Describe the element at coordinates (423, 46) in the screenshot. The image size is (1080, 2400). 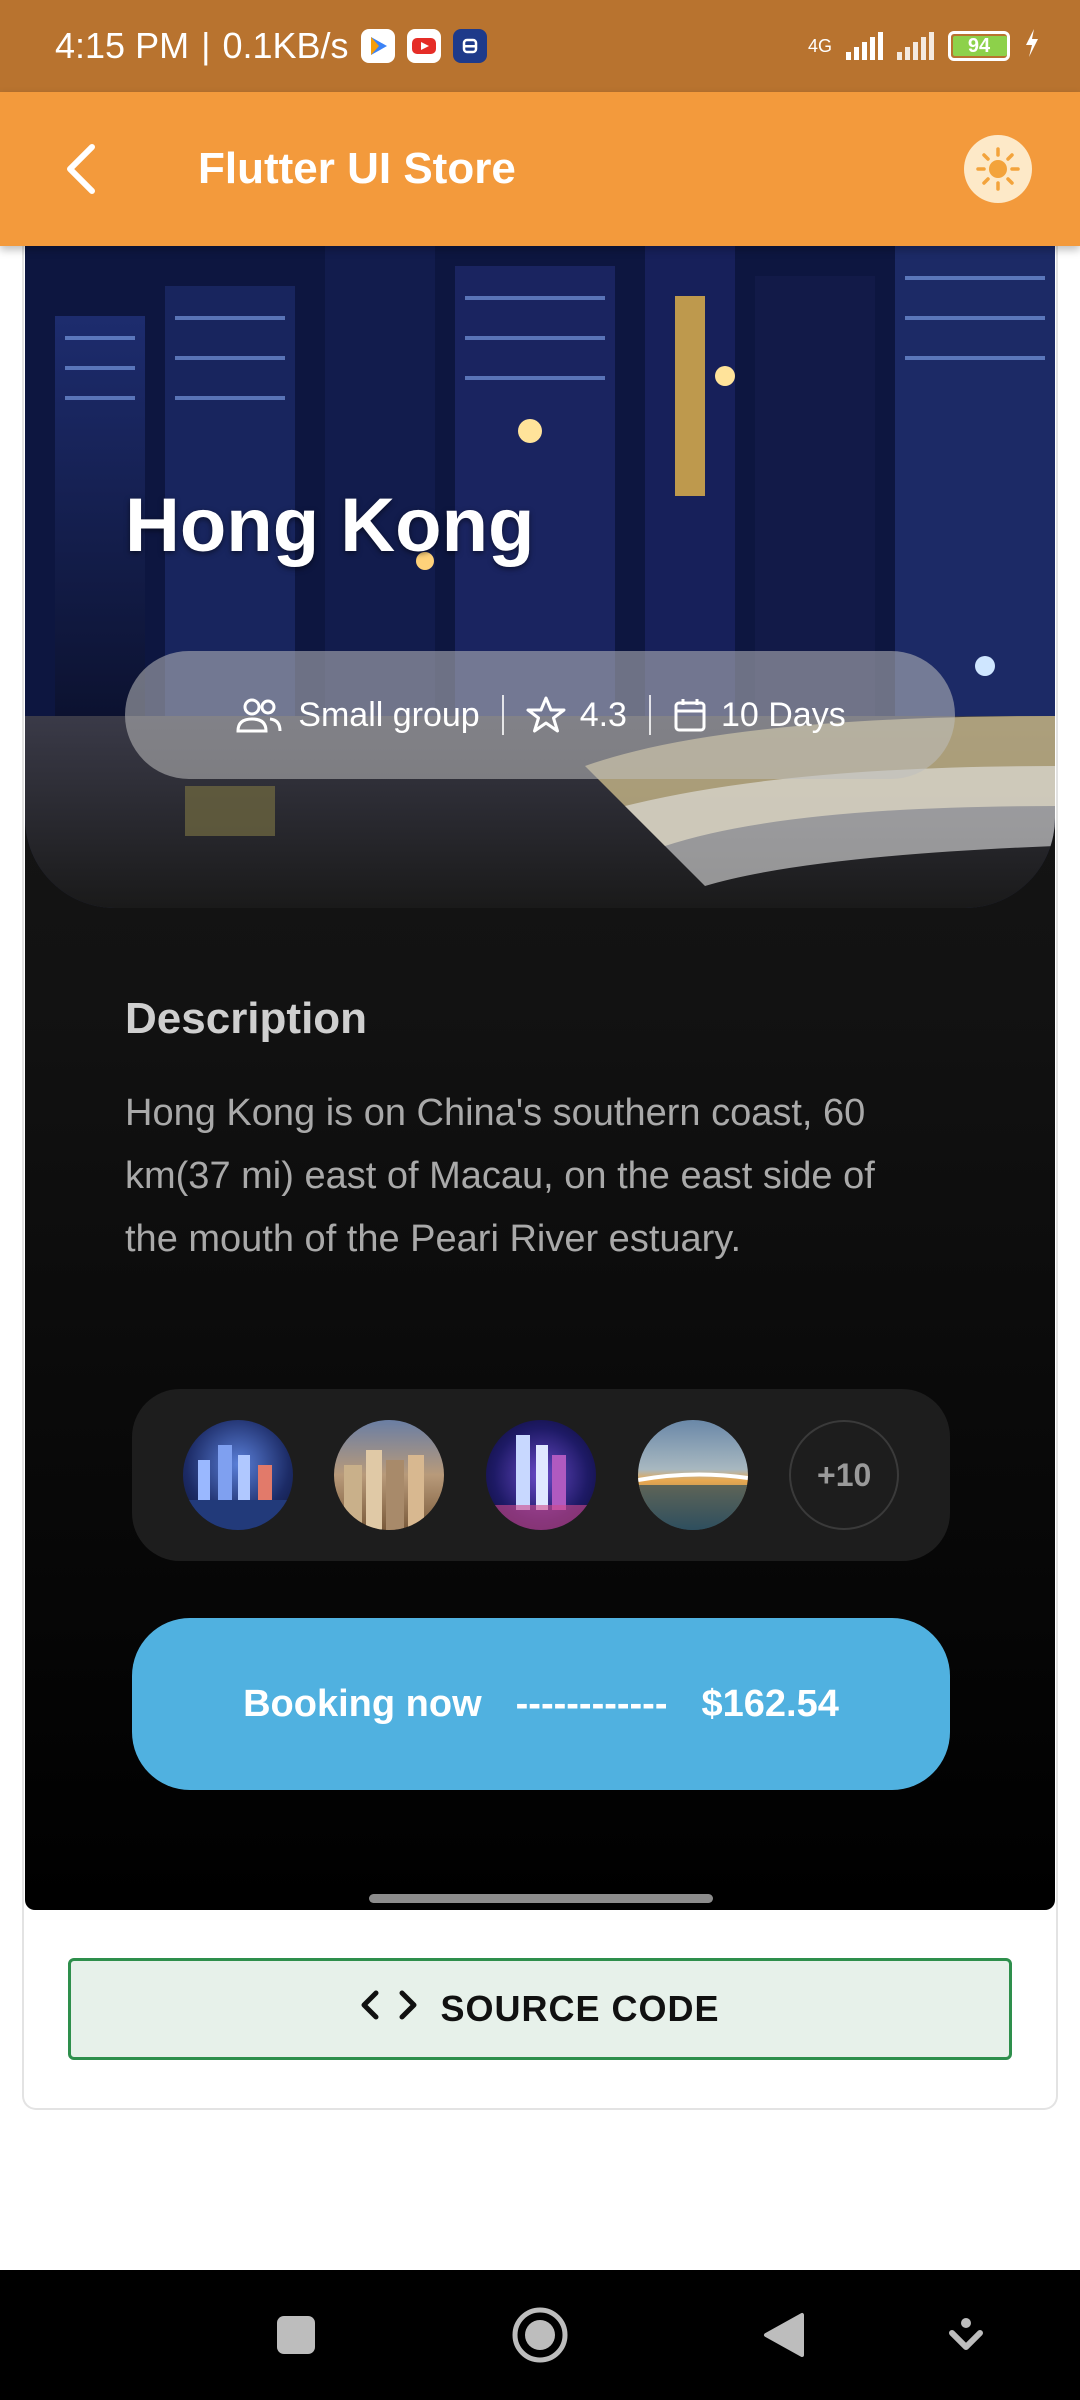
I see `youtube-icon` at that location.